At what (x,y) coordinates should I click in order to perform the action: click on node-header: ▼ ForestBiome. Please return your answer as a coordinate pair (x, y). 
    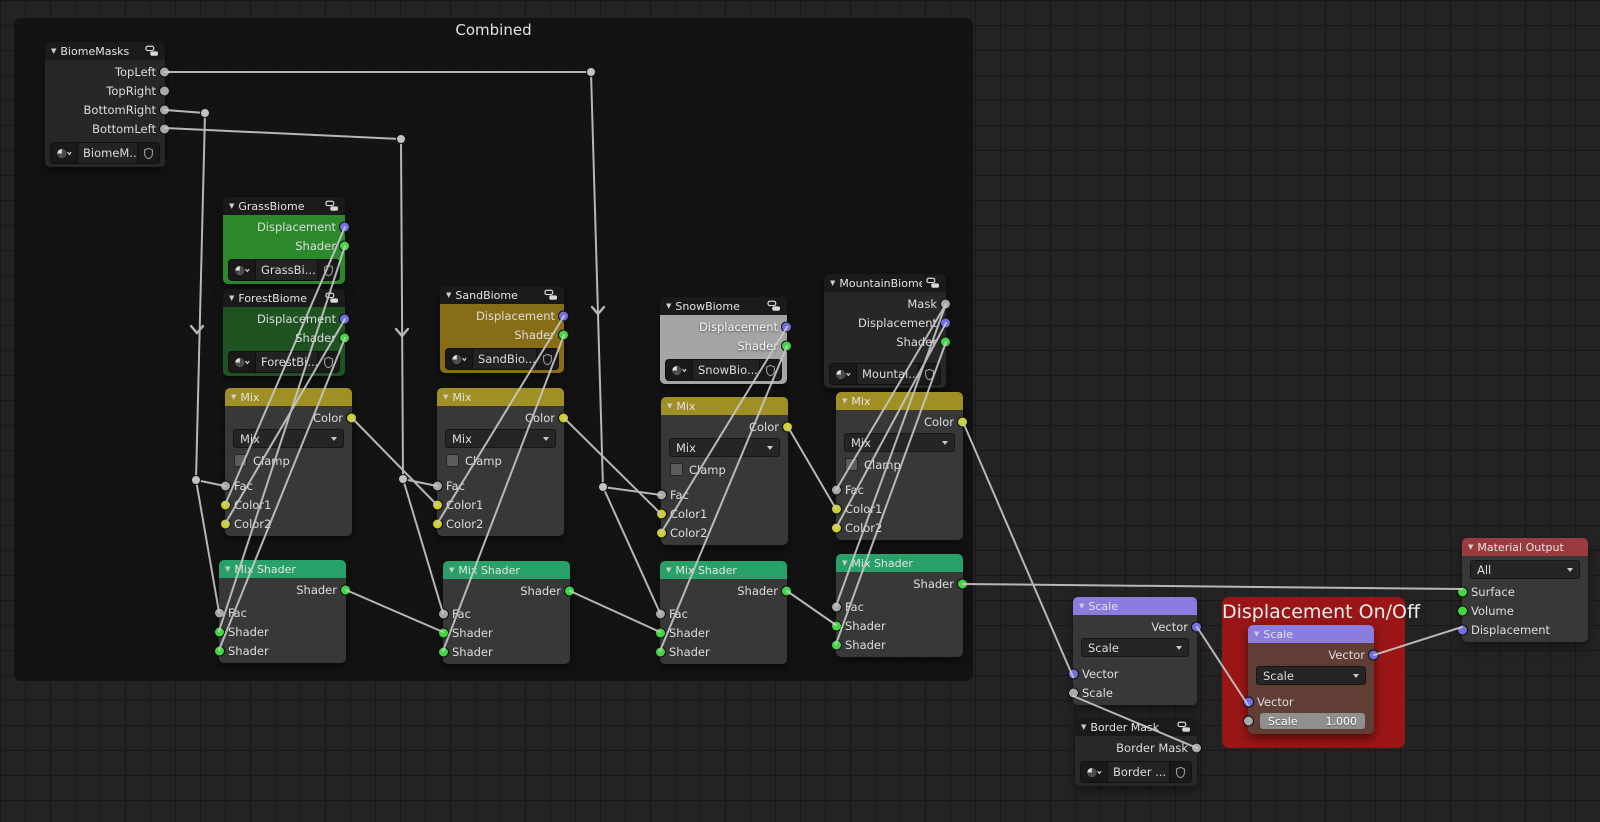
    Looking at the image, I should click on (284, 298).